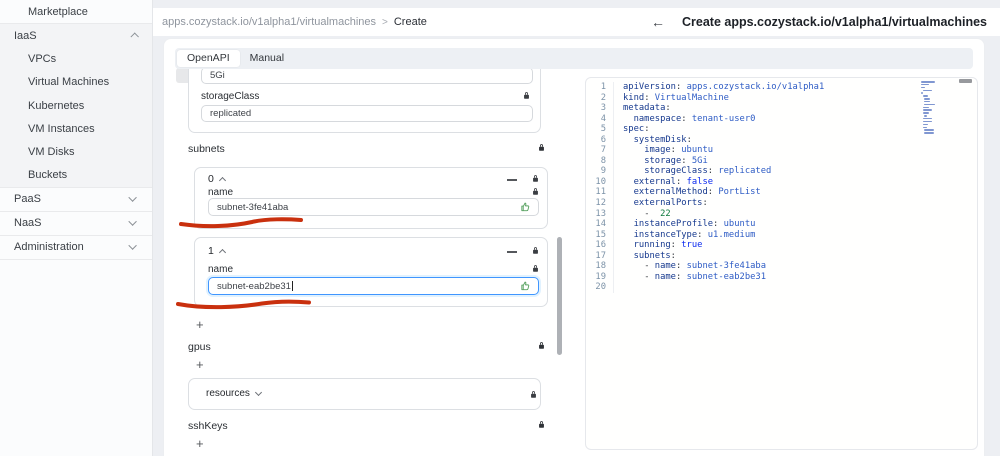 The image size is (1000, 456). I want to click on line-number: 9, so click(603, 171).